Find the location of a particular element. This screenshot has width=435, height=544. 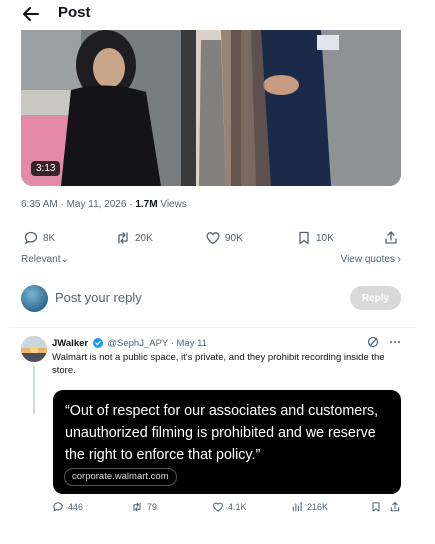

reply-action: 8K is located at coordinates (39, 238).